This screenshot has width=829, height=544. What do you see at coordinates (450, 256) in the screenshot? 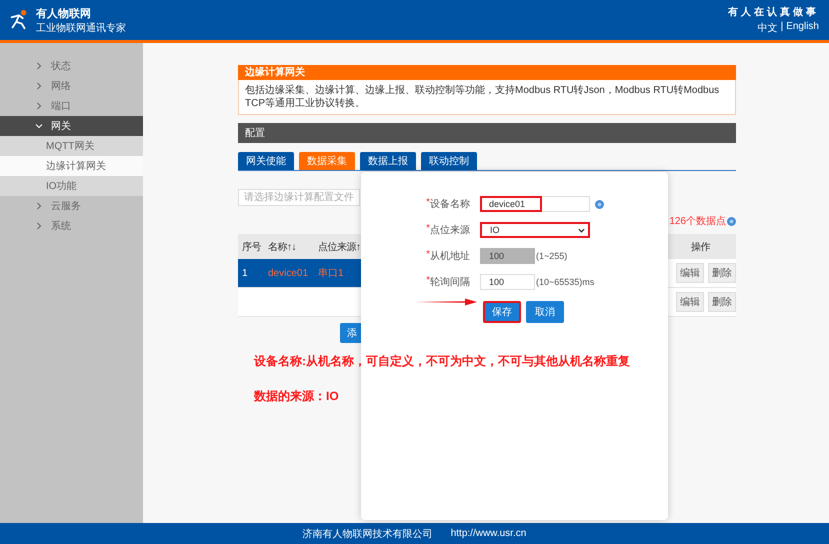
I see `field-label: 从机地址` at bounding box center [450, 256].